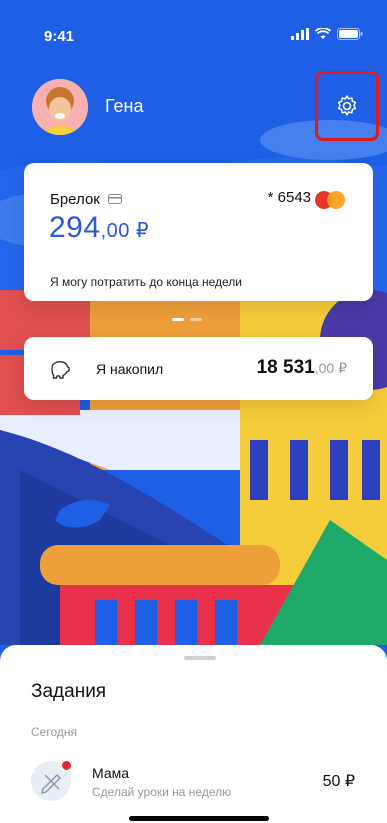 The width and height of the screenshot is (387, 823). I want to click on card-title: Брелок, so click(86, 199).